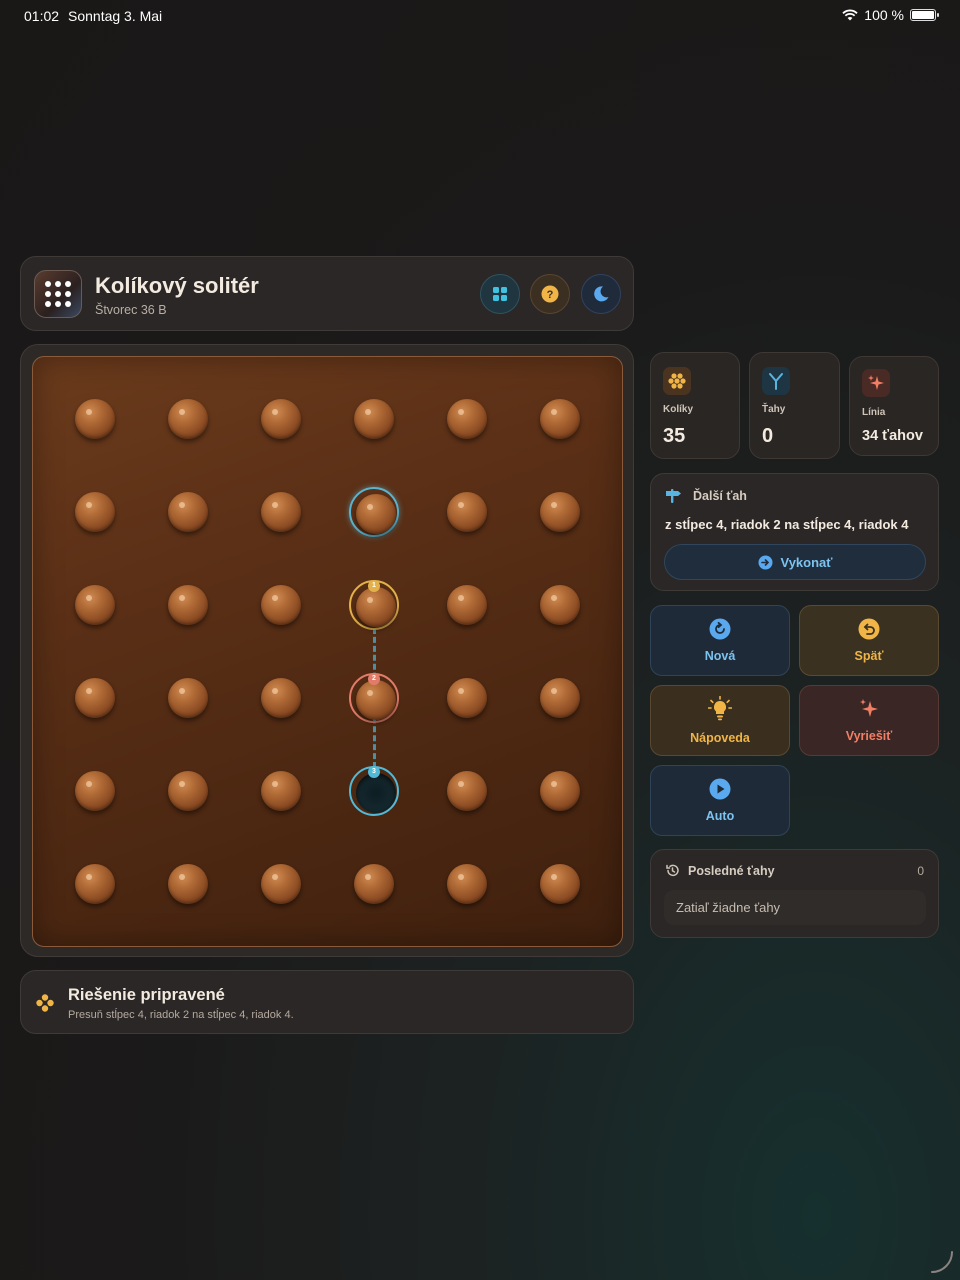  What do you see at coordinates (876, 383) in the screenshot?
I see `sparkle-icon` at bounding box center [876, 383].